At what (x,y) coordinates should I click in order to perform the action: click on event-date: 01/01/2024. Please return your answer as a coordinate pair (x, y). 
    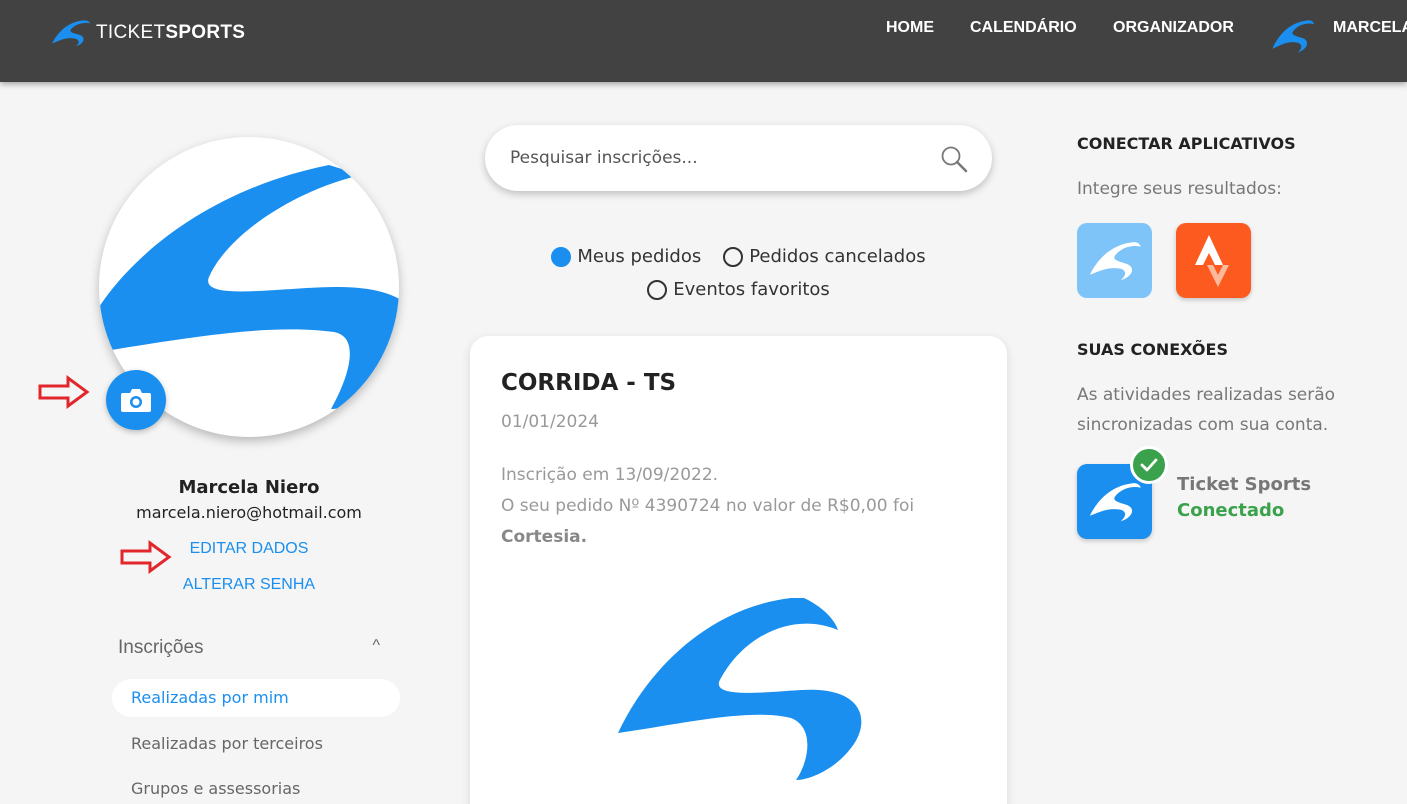
    Looking at the image, I should click on (550, 422).